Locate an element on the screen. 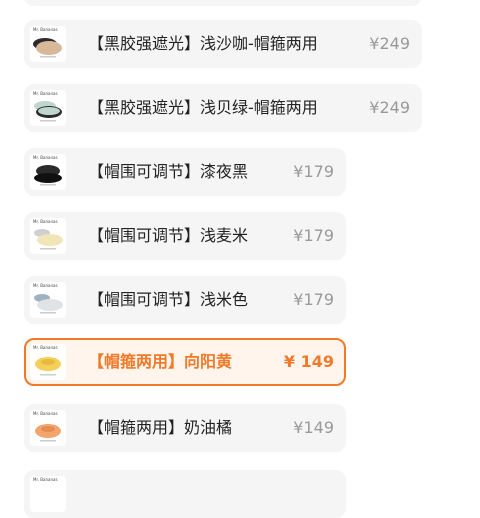  variant-price: ¥149 is located at coordinates (313, 427).